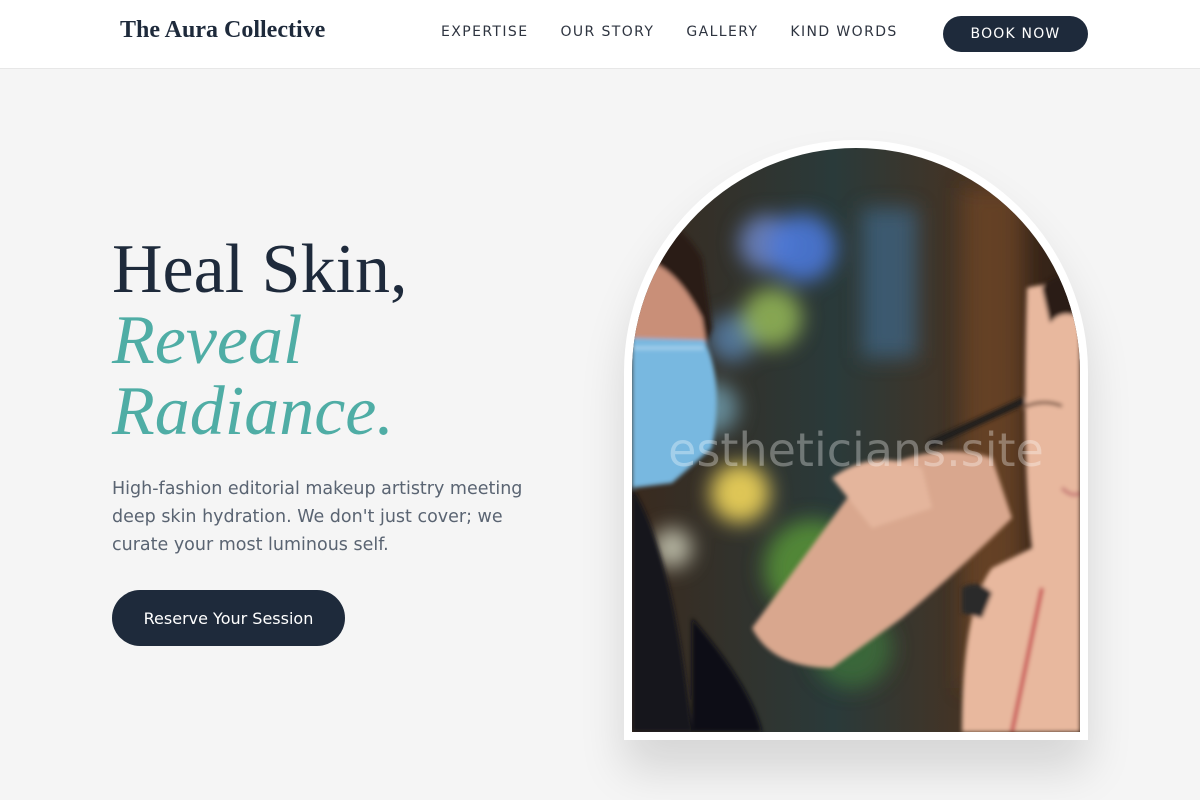  What do you see at coordinates (722, 32) in the screenshot?
I see `nav-link-gallery: GALLERY` at bounding box center [722, 32].